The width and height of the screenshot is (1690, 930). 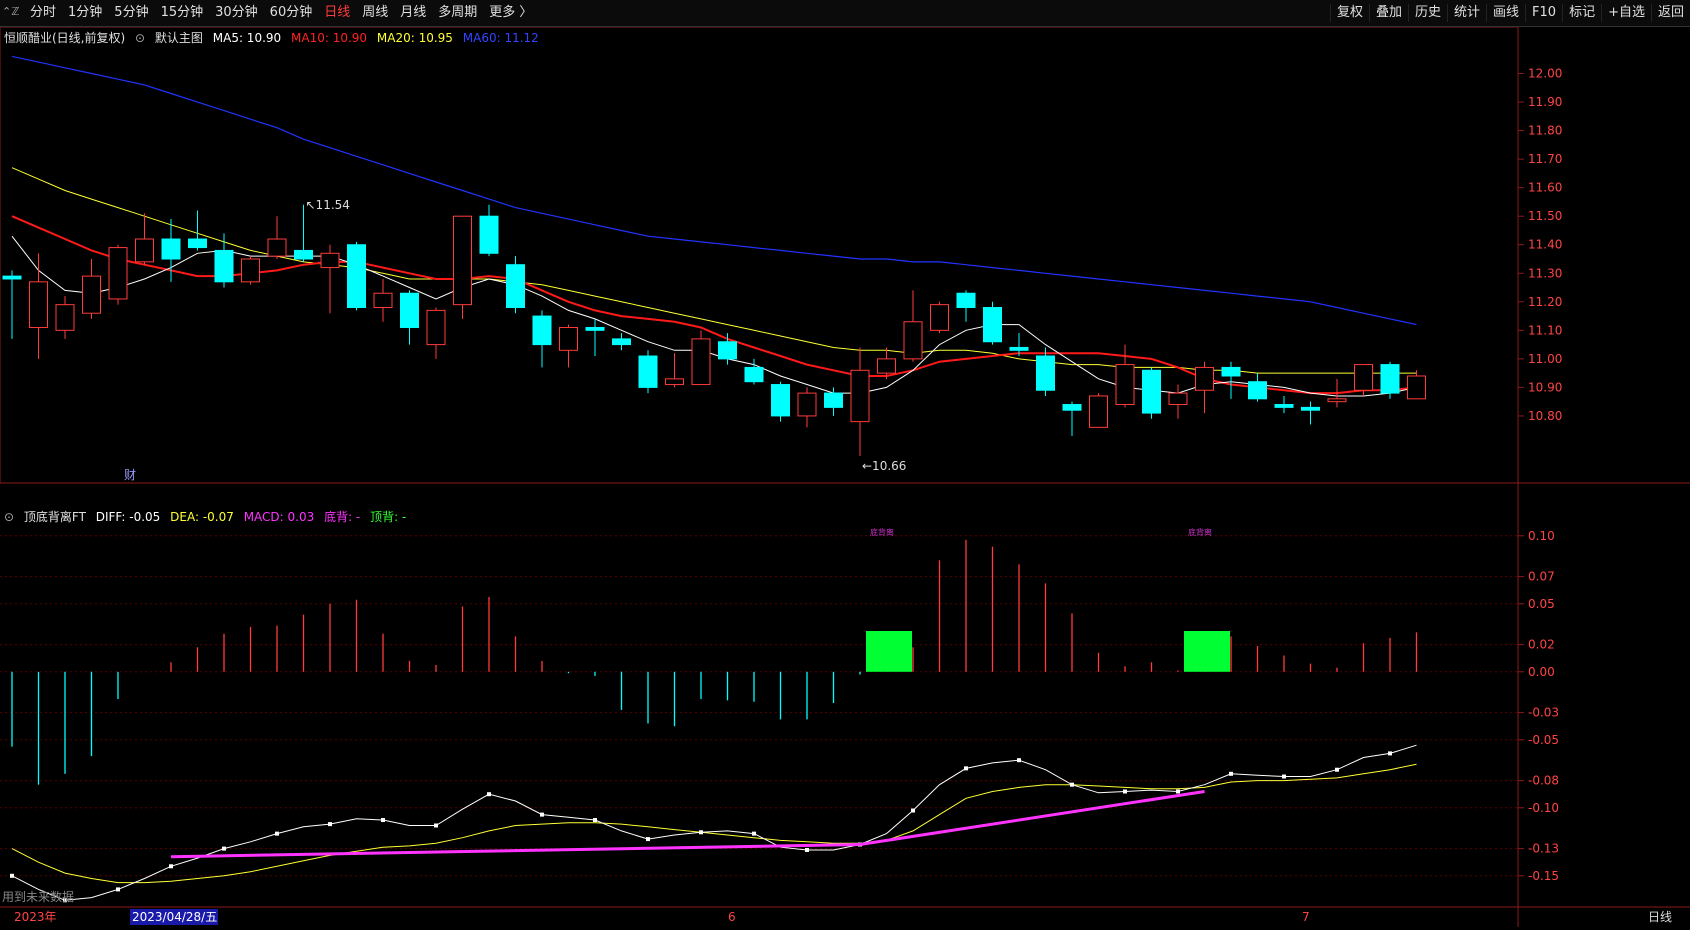 What do you see at coordinates (179, 38) in the screenshot?
I see `chart-name: 默认主图` at bounding box center [179, 38].